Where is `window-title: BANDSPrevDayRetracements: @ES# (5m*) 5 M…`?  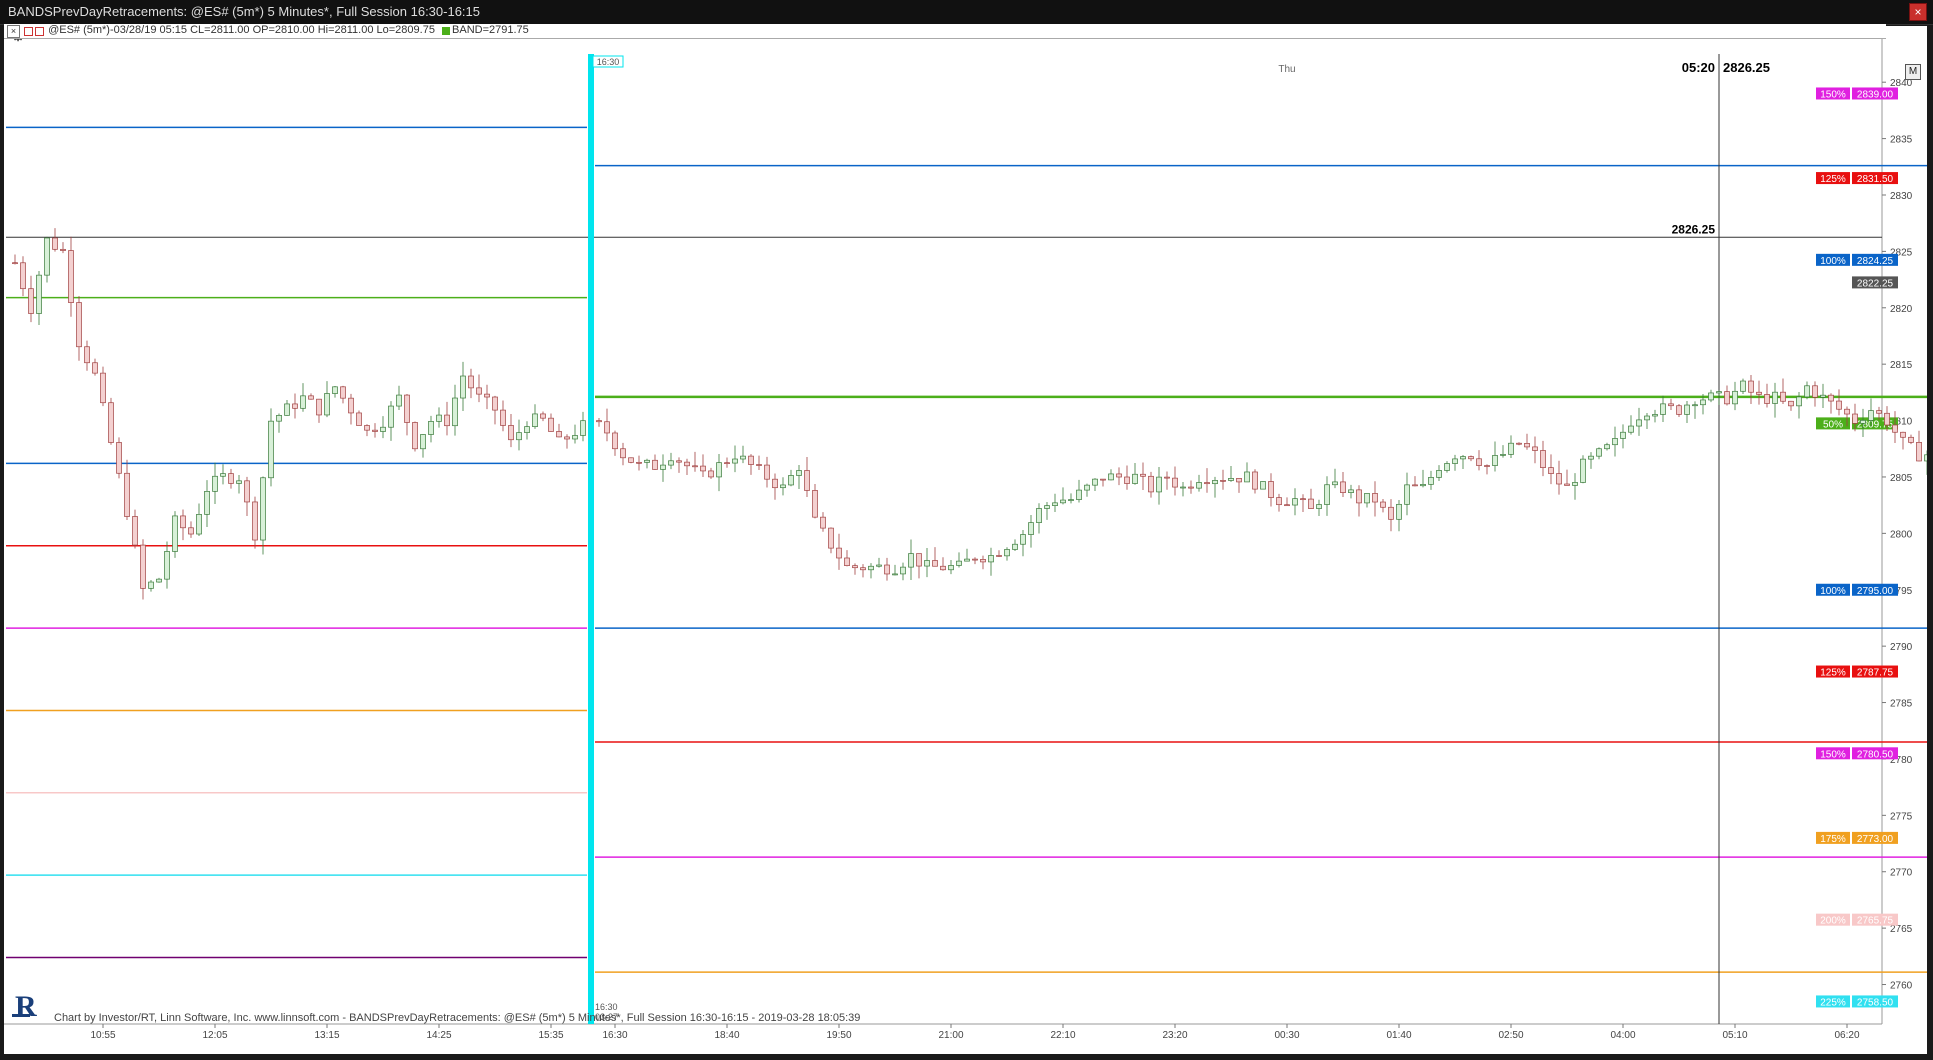 window-title: BANDSPrevDayRetracements: @ES# (5m*) 5 M… is located at coordinates (244, 11).